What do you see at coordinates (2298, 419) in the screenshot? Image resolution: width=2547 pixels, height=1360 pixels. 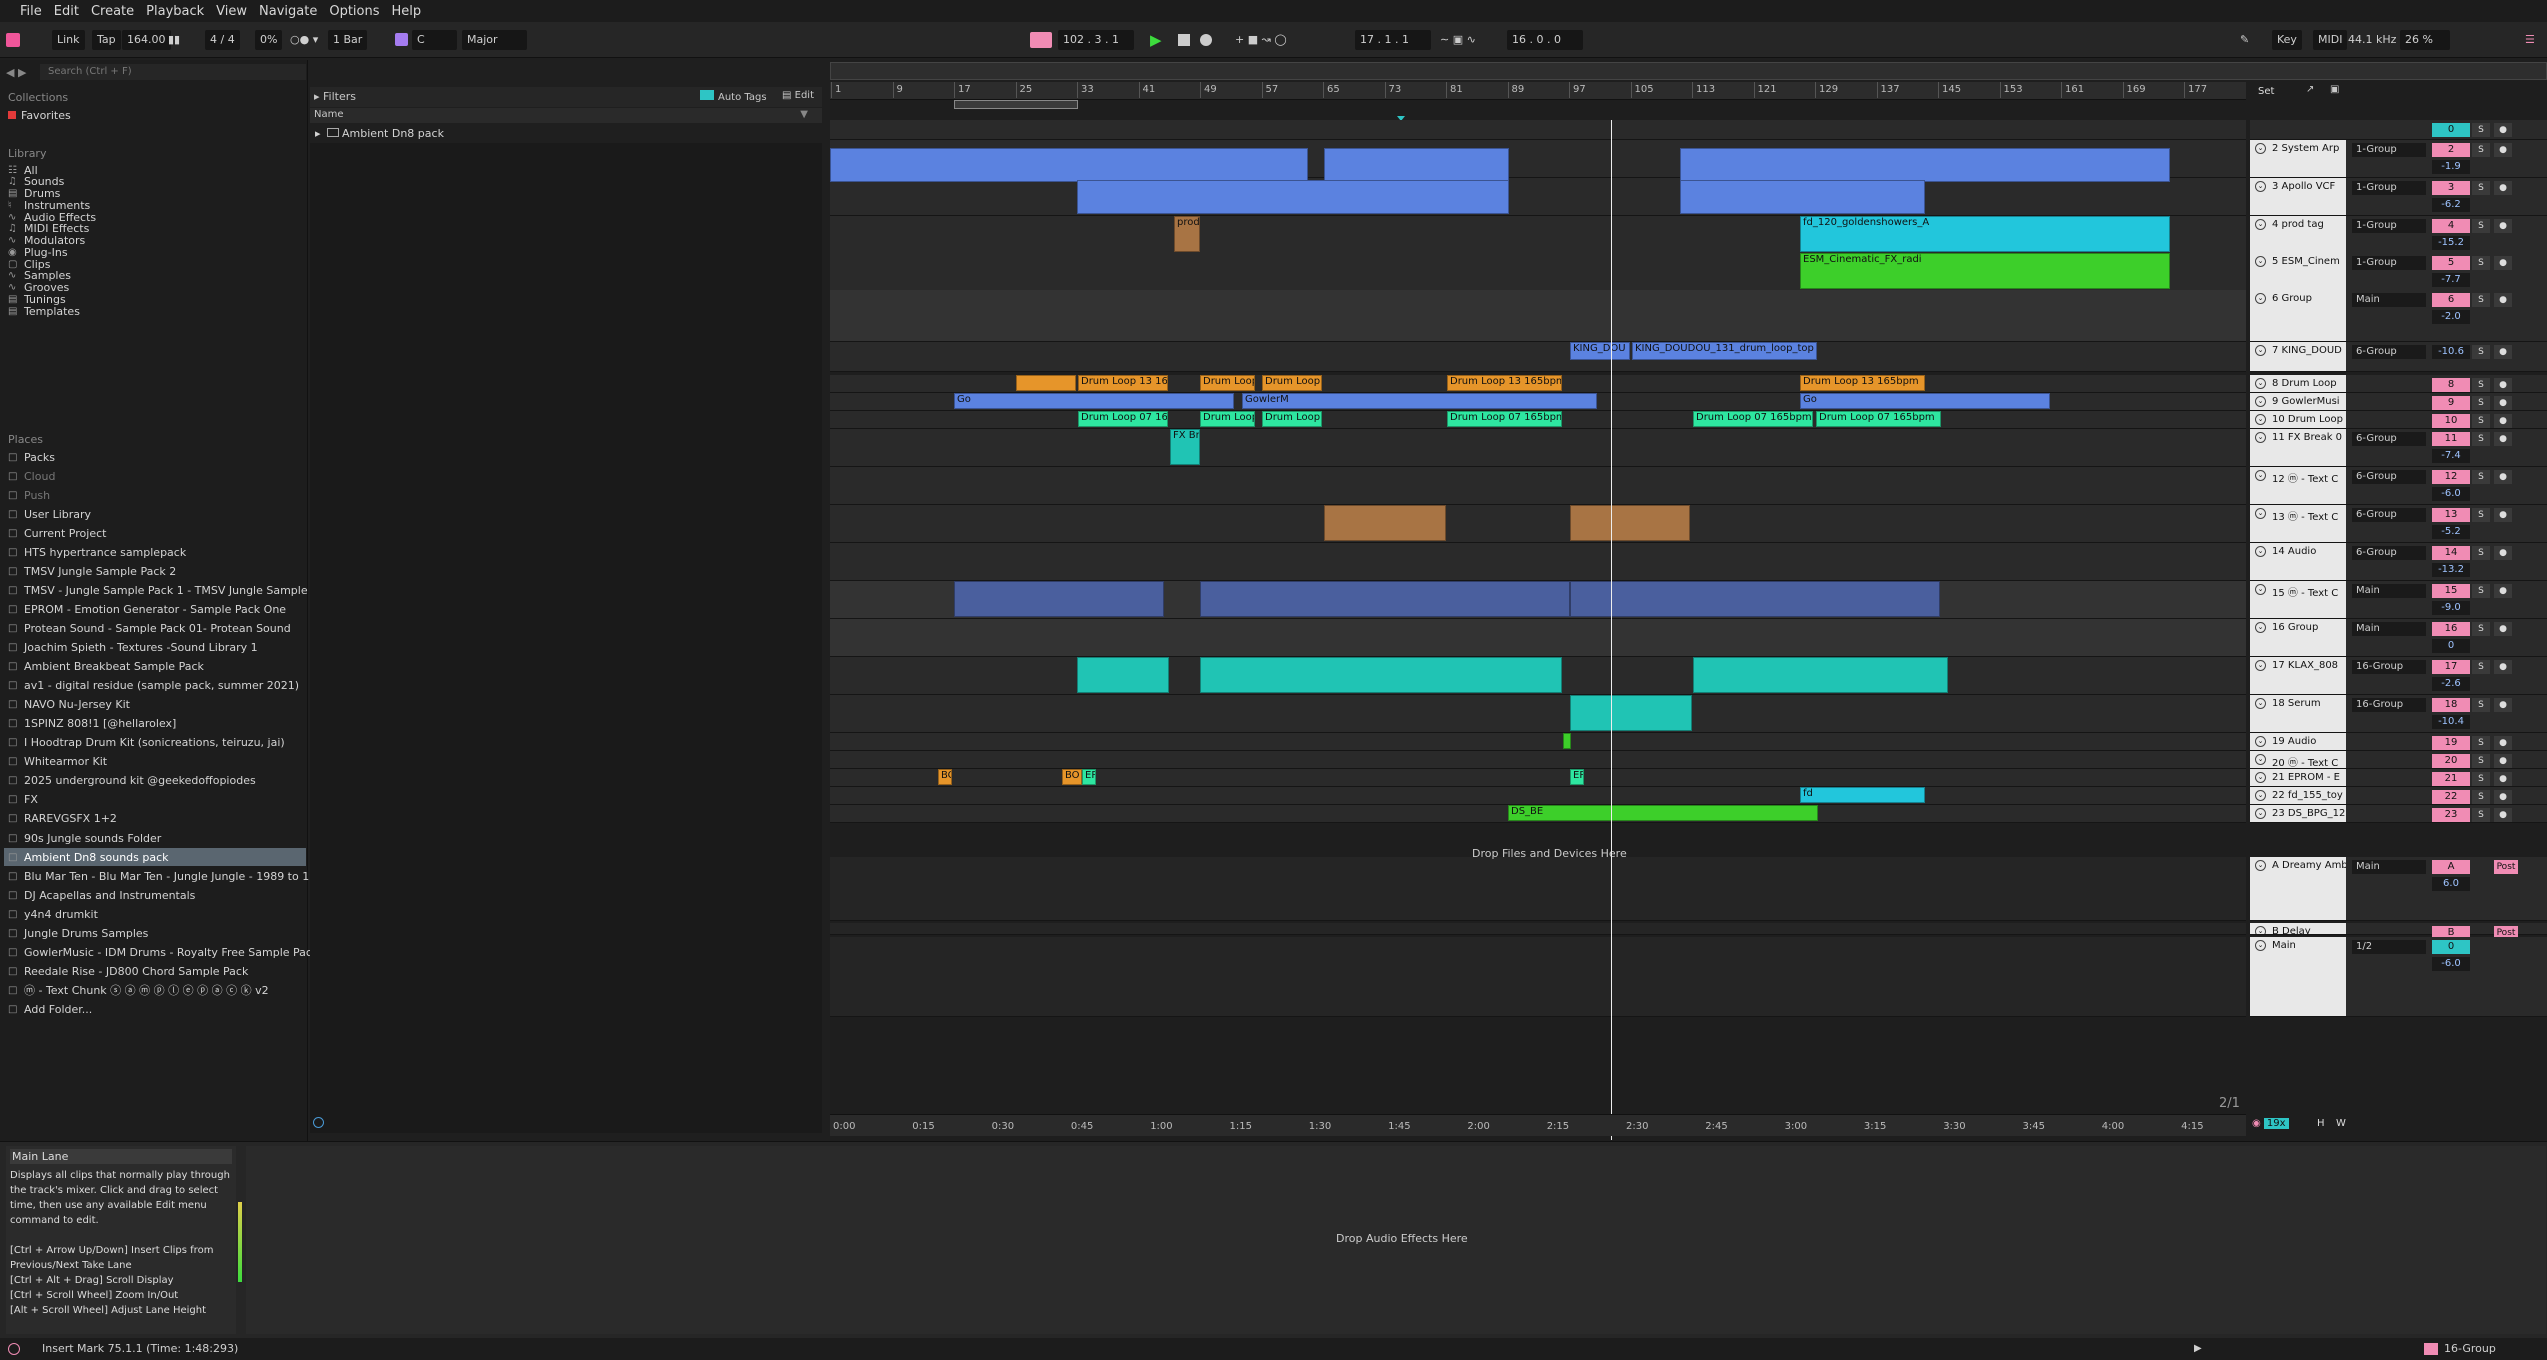 I see `track-name: ⌄ 10 Drum Loop` at bounding box center [2298, 419].